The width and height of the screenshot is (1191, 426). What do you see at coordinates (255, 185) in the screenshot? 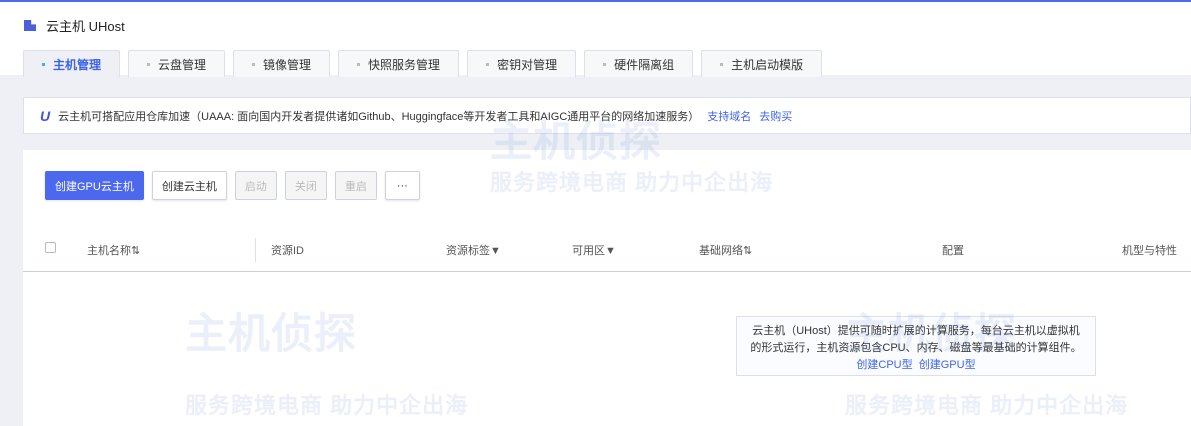
I see `start-button: 启动` at bounding box center [255, 185].